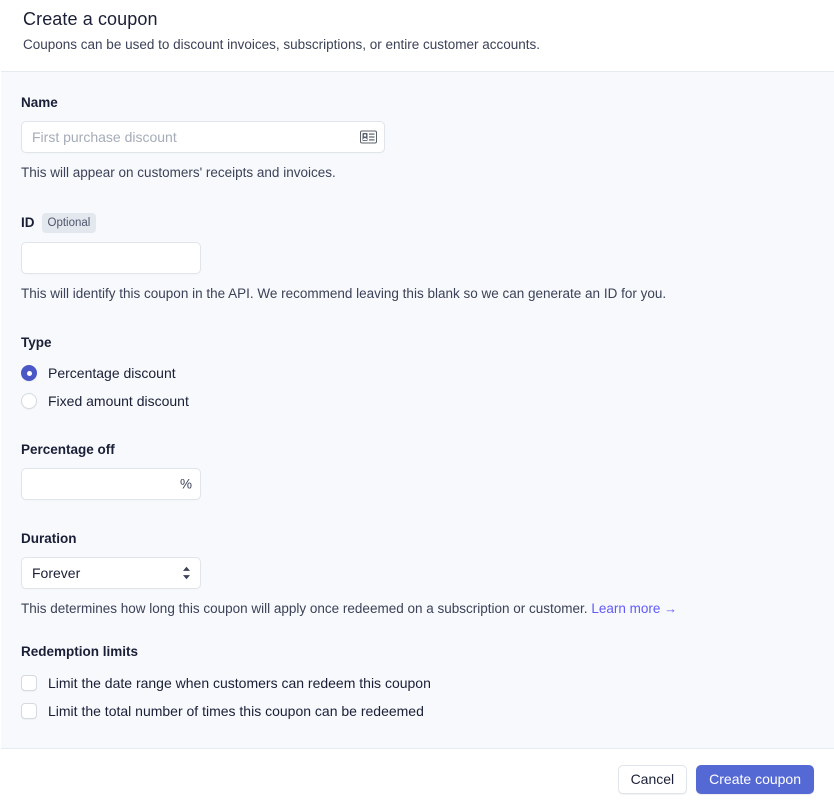 The height and width of the screenshot is (809, 834). What do you see at coordinates (80, 651) in the screenshot?
I see `redemption-limits-label: Redemption limits` at bounding box center [80, 651].